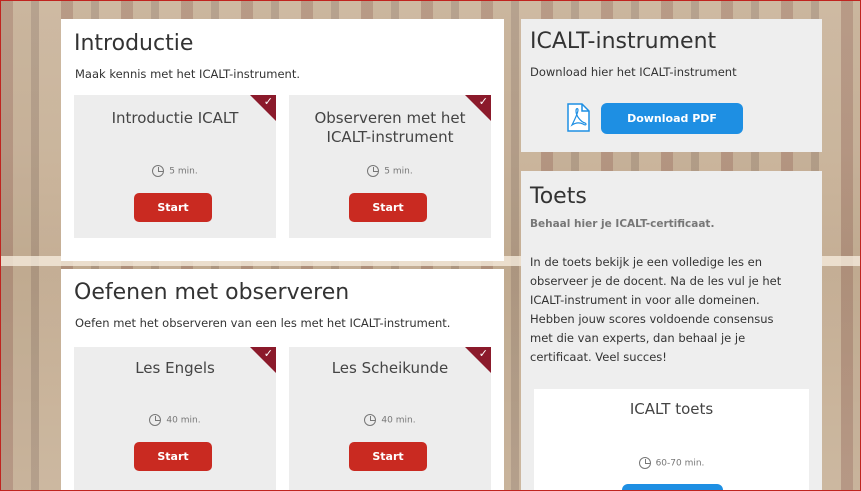  Describe the element at coordinates (671, 463) in the screenshot. I see `test-card-duration: 60-70 min.` at that location.